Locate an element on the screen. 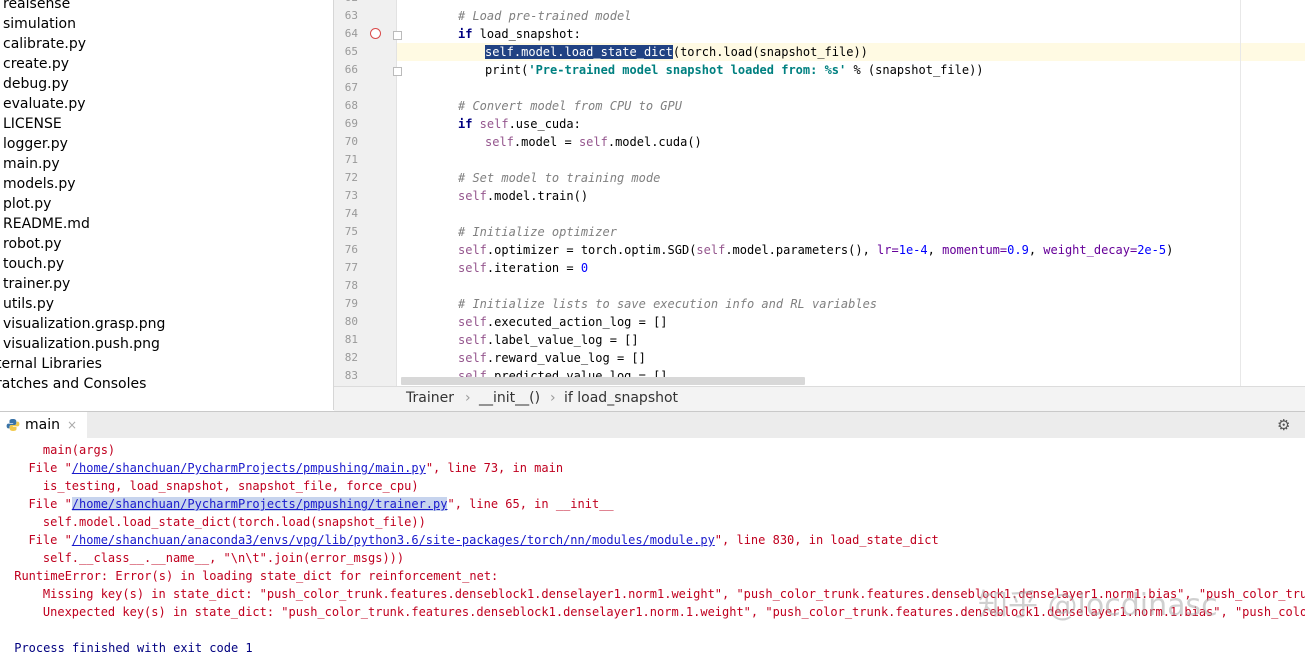  tree-item-models: models.py is located at coordinates (39, 184).